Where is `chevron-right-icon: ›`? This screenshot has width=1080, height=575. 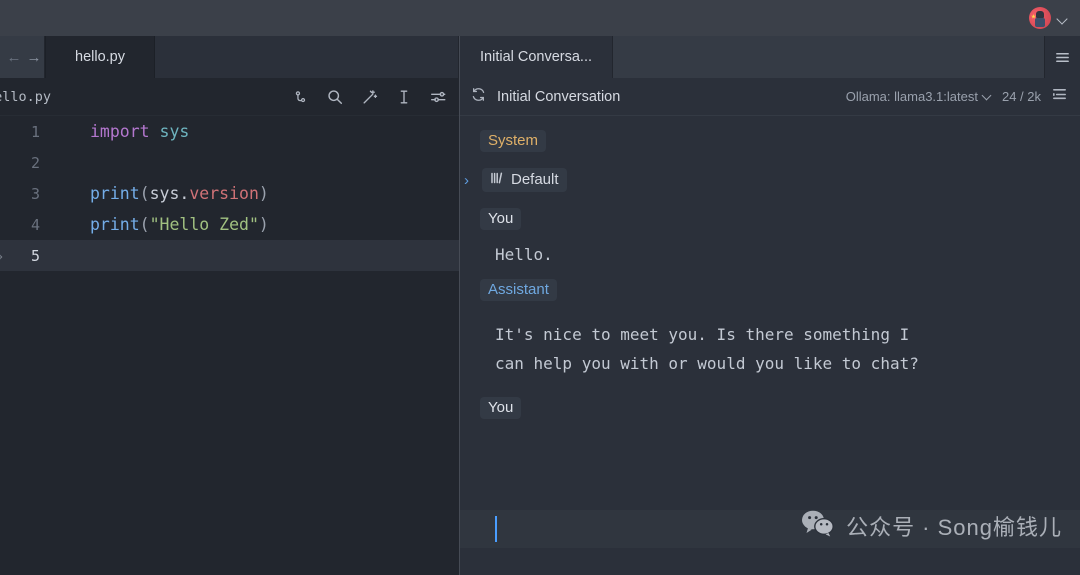
chevron-right-icon: › is located at coordinates (473, 180).